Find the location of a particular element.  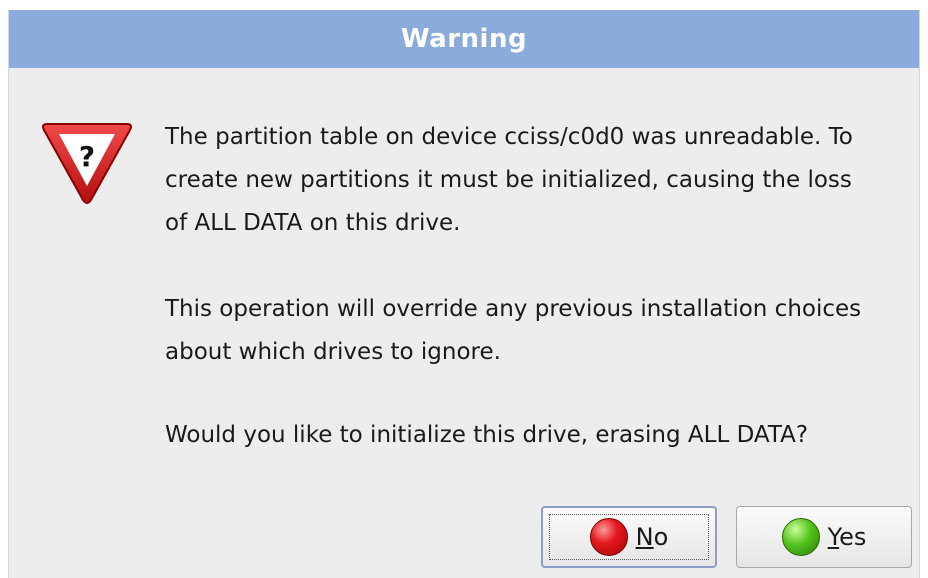

yes-button-label: Yes is located at coordinates (847, 537).